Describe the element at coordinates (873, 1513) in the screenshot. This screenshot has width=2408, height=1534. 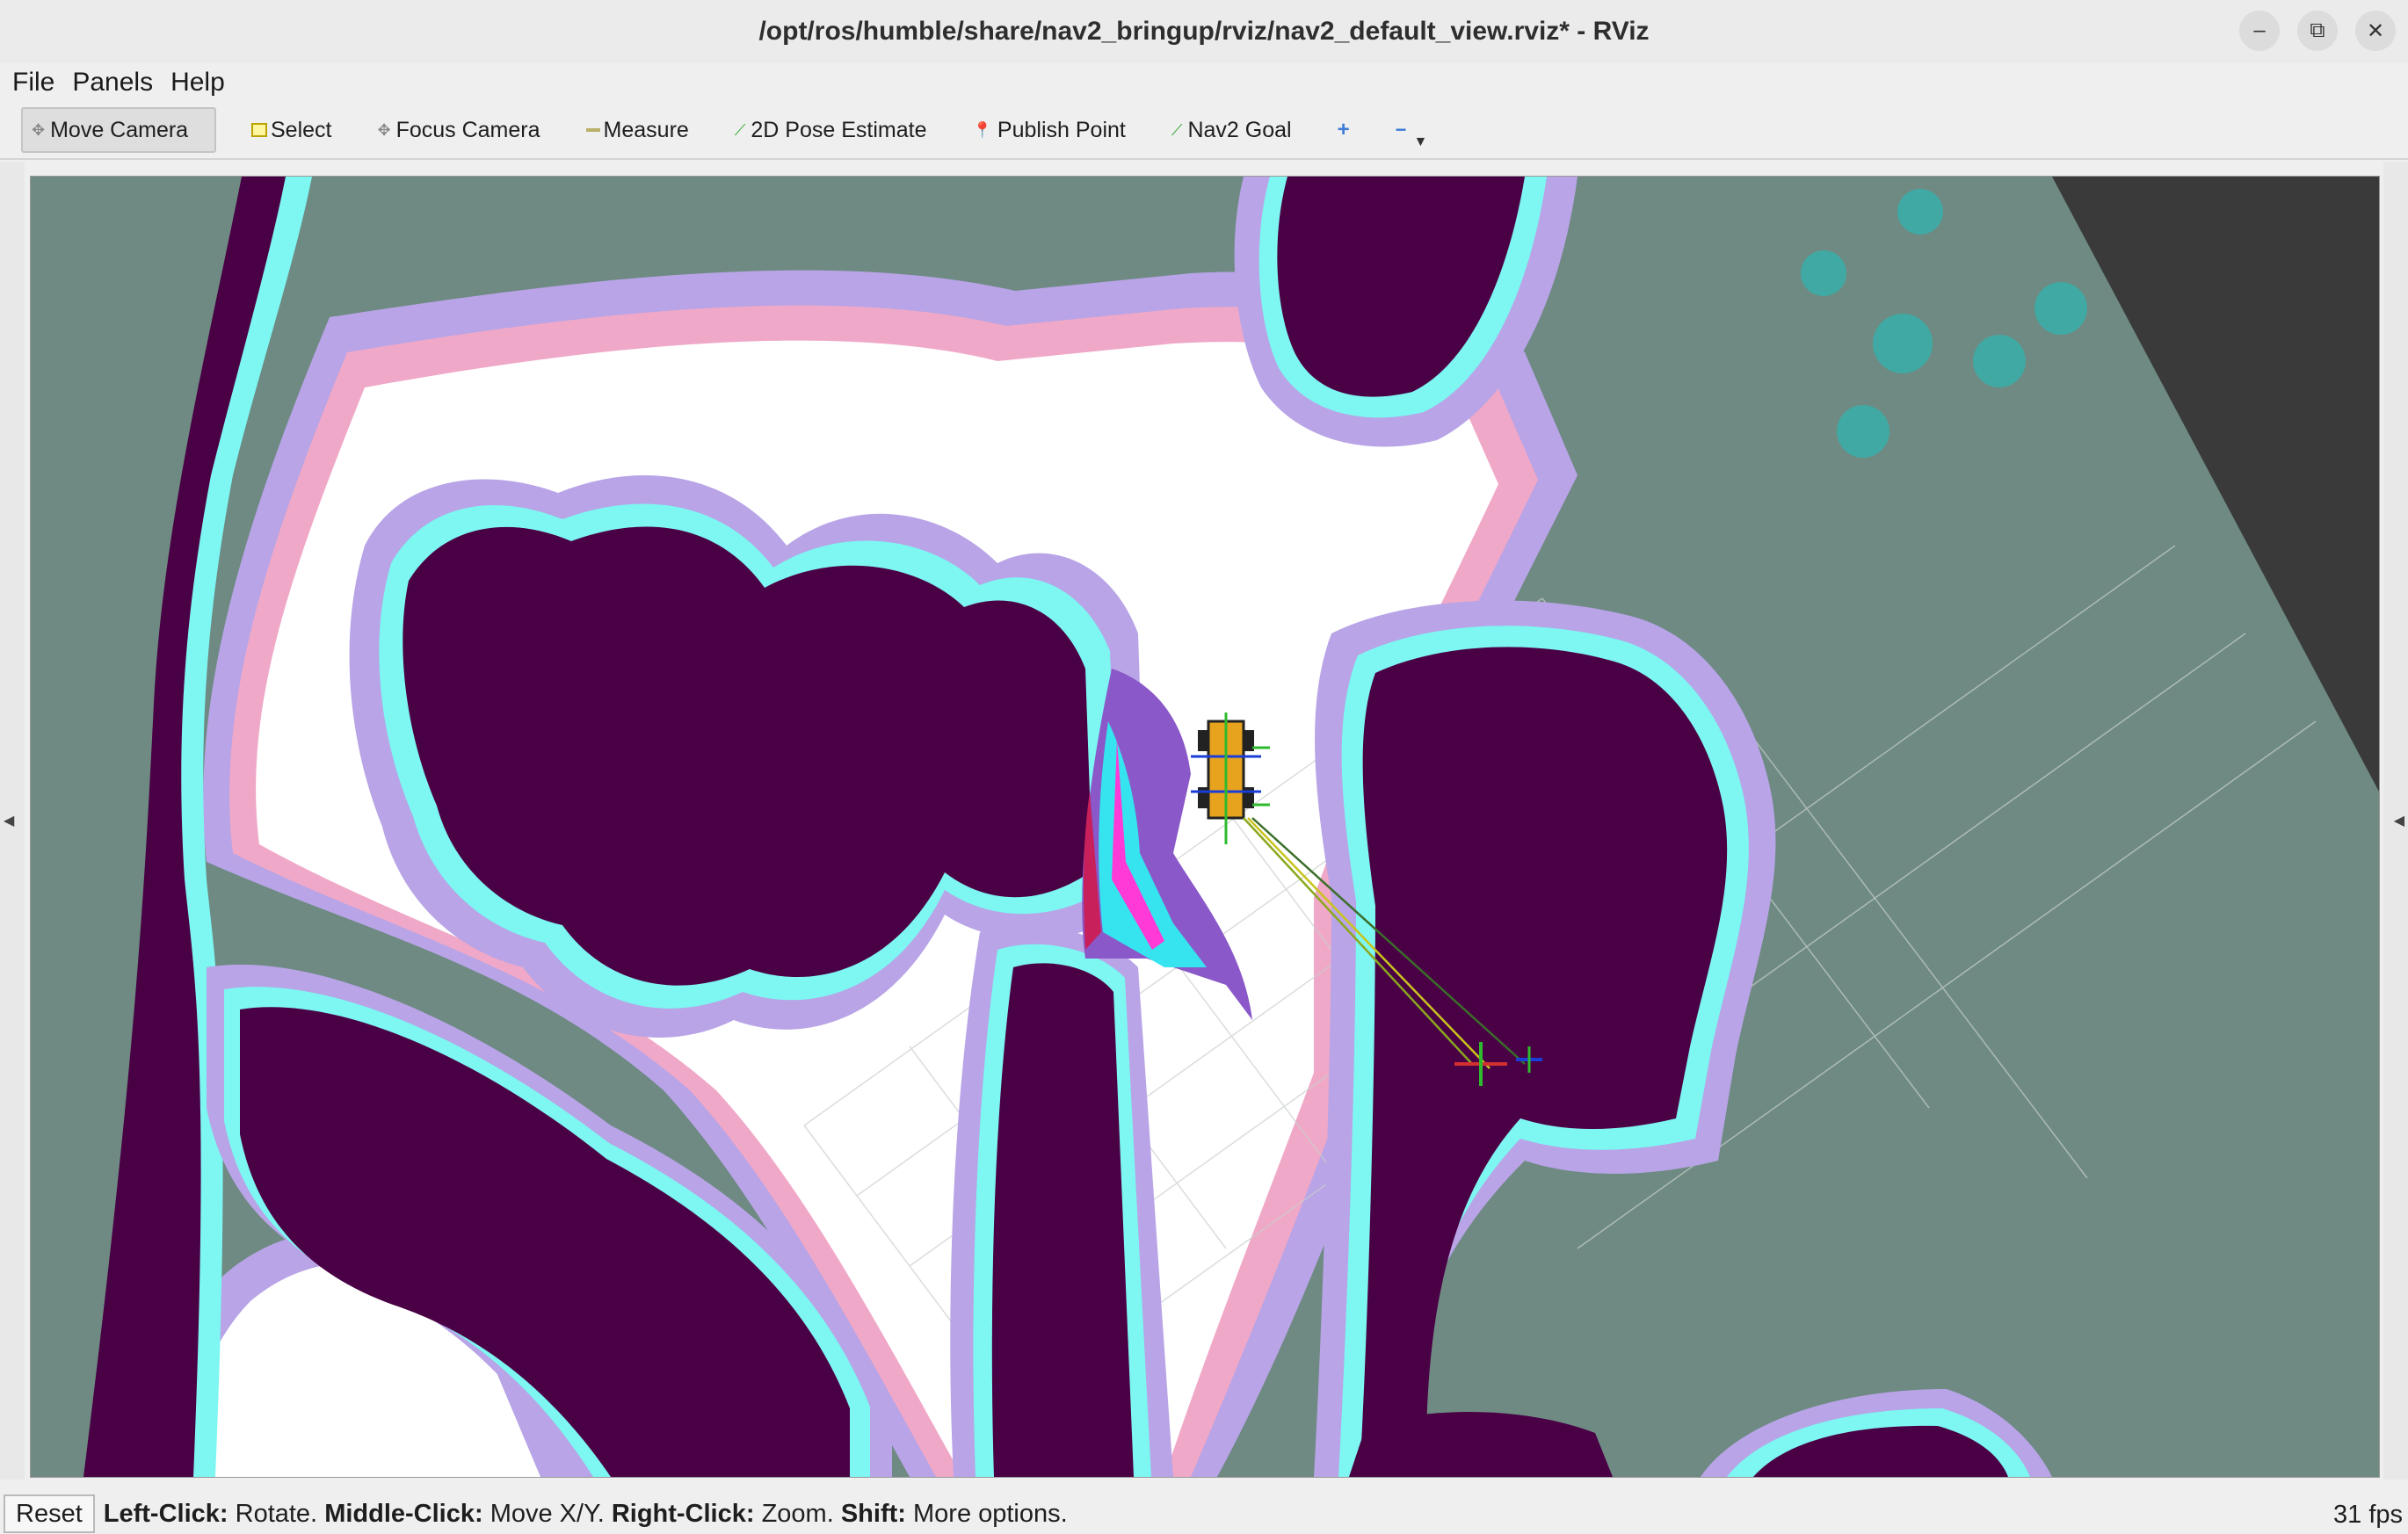
I see `hint-key-shift: Shift:` at that location.